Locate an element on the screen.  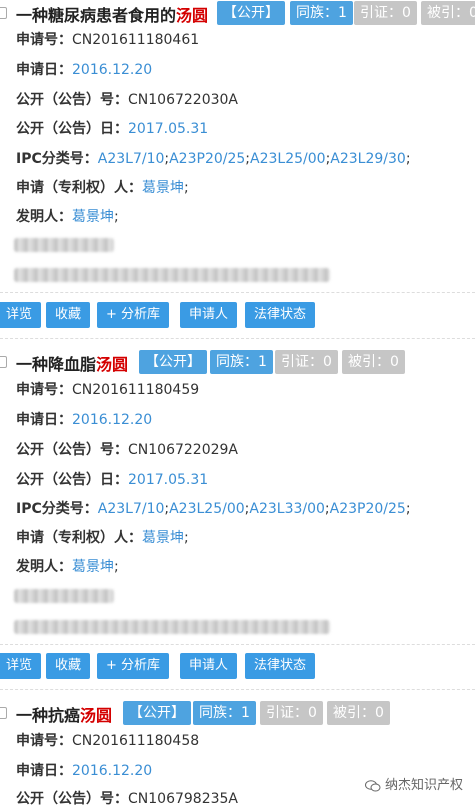
record-3-cited-by-badge: 被引：0 is located at coordinates (358, 713).